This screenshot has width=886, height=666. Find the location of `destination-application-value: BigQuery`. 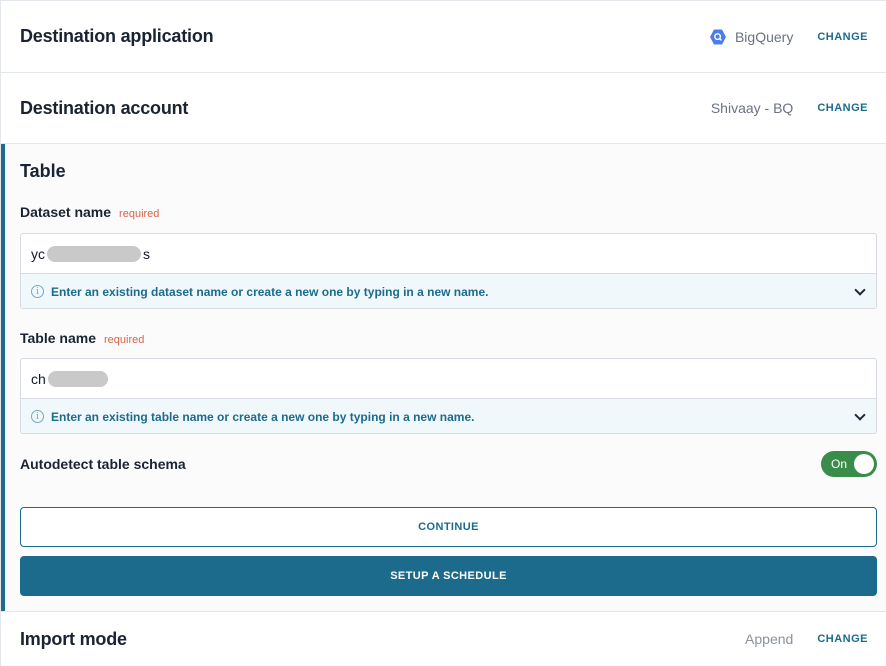

destination-application-value: BigQuery is located at coordinates (751, 37).